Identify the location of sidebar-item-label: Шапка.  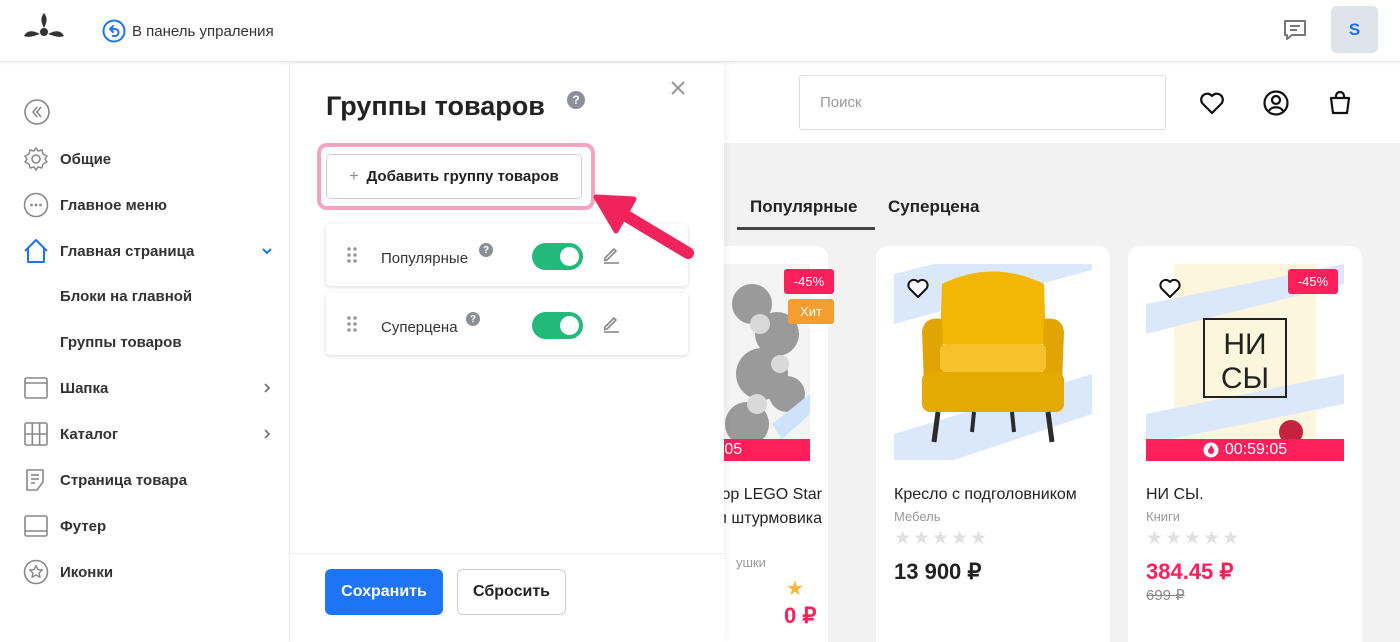
(84, 388).